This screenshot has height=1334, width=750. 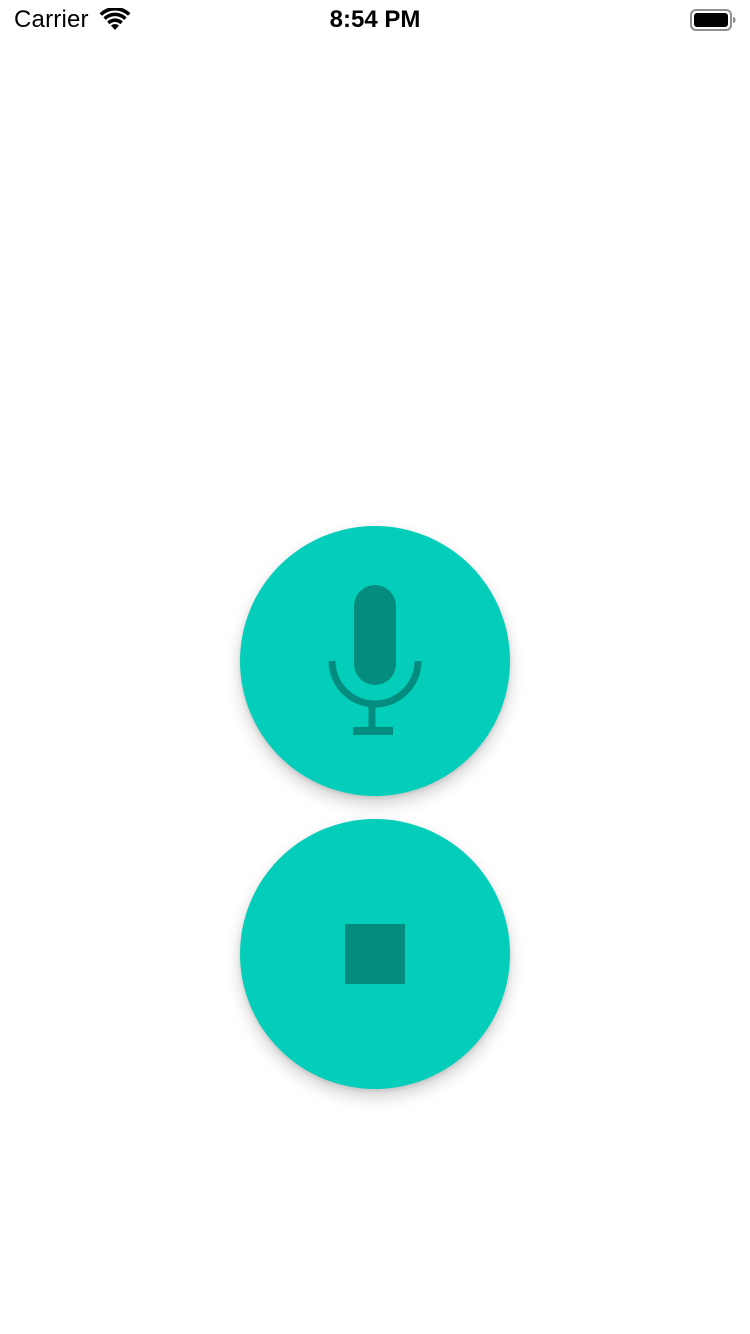 I want to click on stop-button, so click(x=375, y=954).